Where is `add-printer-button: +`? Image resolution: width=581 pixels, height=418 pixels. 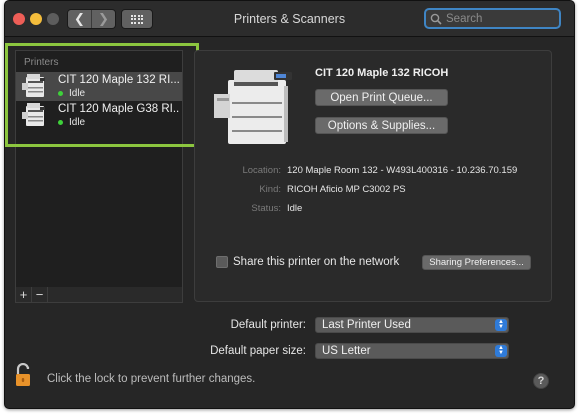
add-printer-button: + is located at coordinates (24, 294).